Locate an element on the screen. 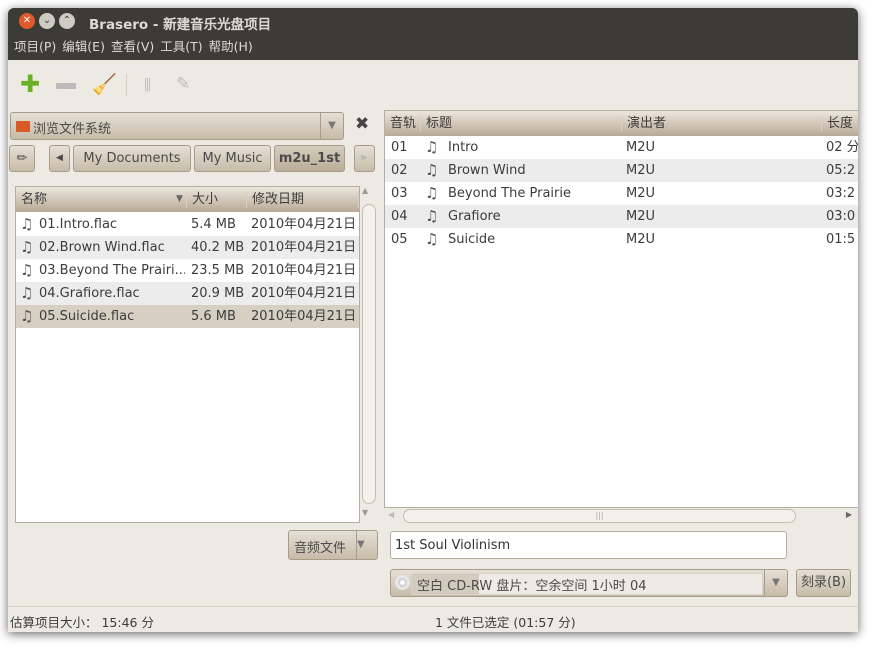  status-selection: 1 文件已选定 (01:57 分) is located at coordinates (505, 622).